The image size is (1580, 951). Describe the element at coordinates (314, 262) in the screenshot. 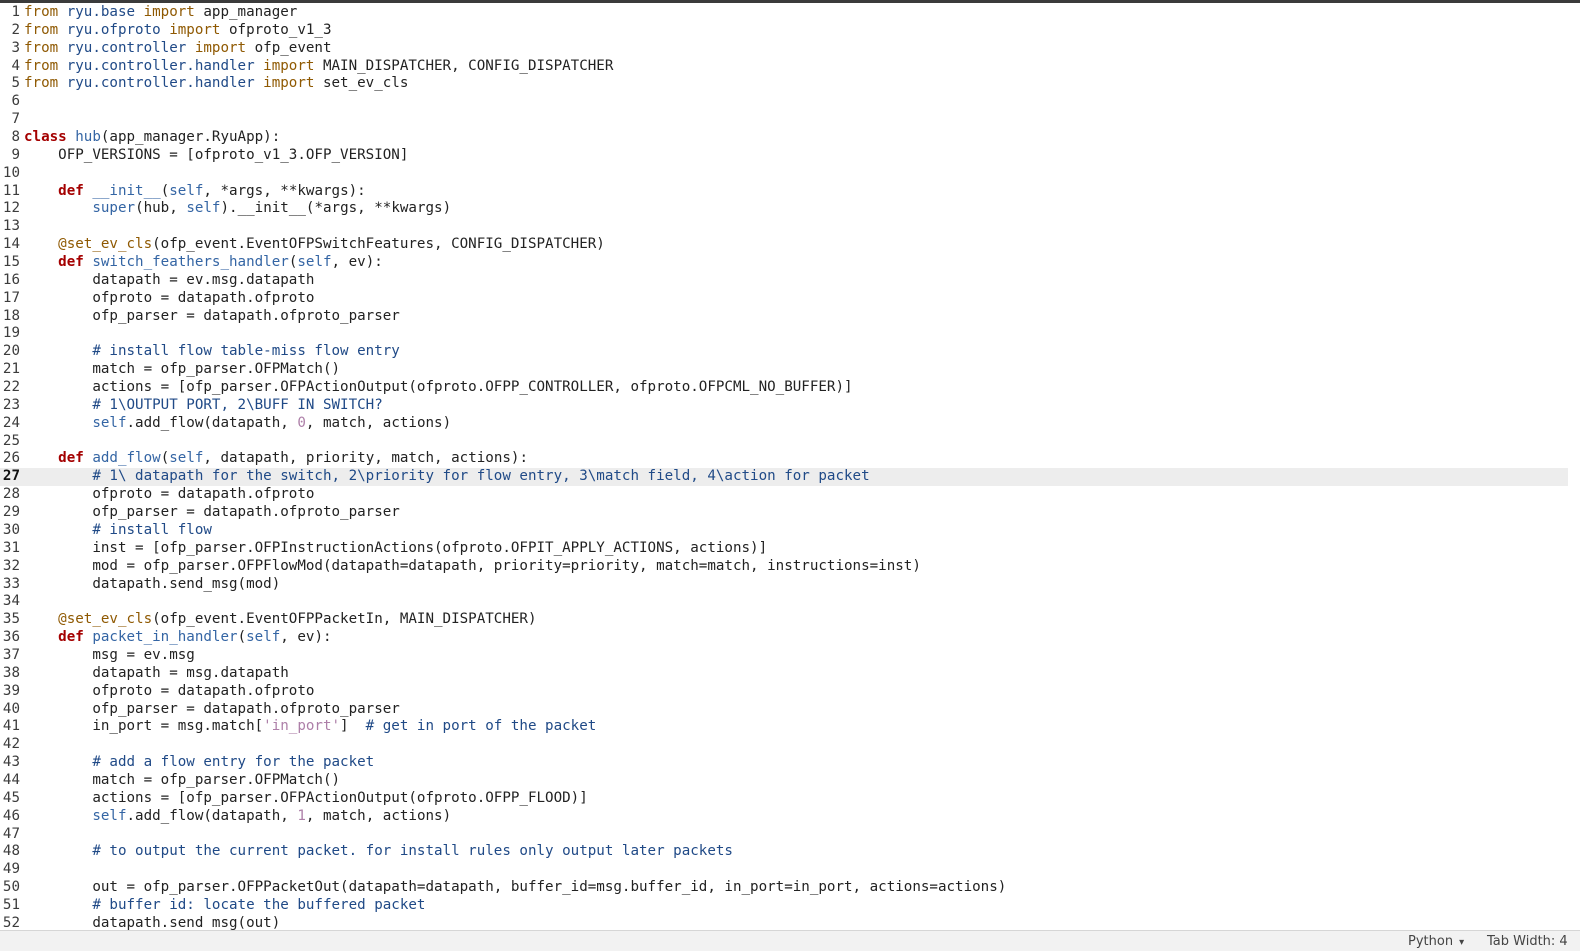

I see `code-token: self` at that location.